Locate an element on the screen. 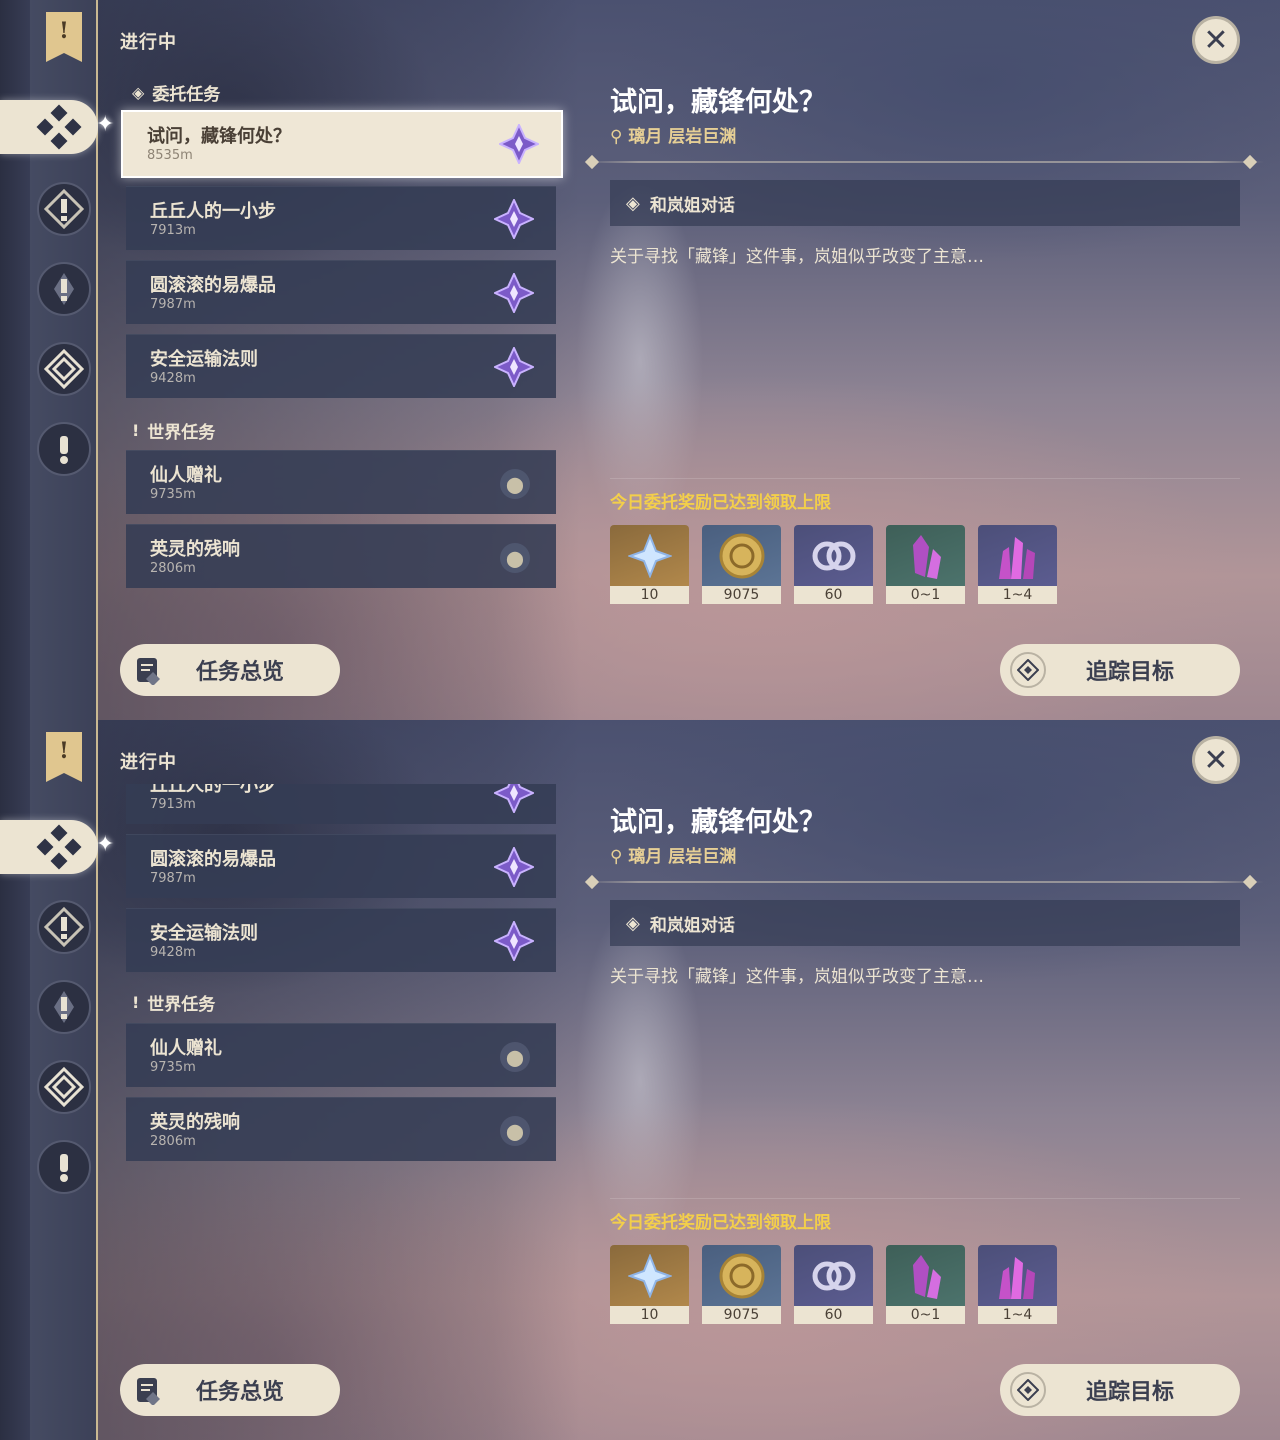  quest-distance: 7987m is located at coordinates (173, 878).